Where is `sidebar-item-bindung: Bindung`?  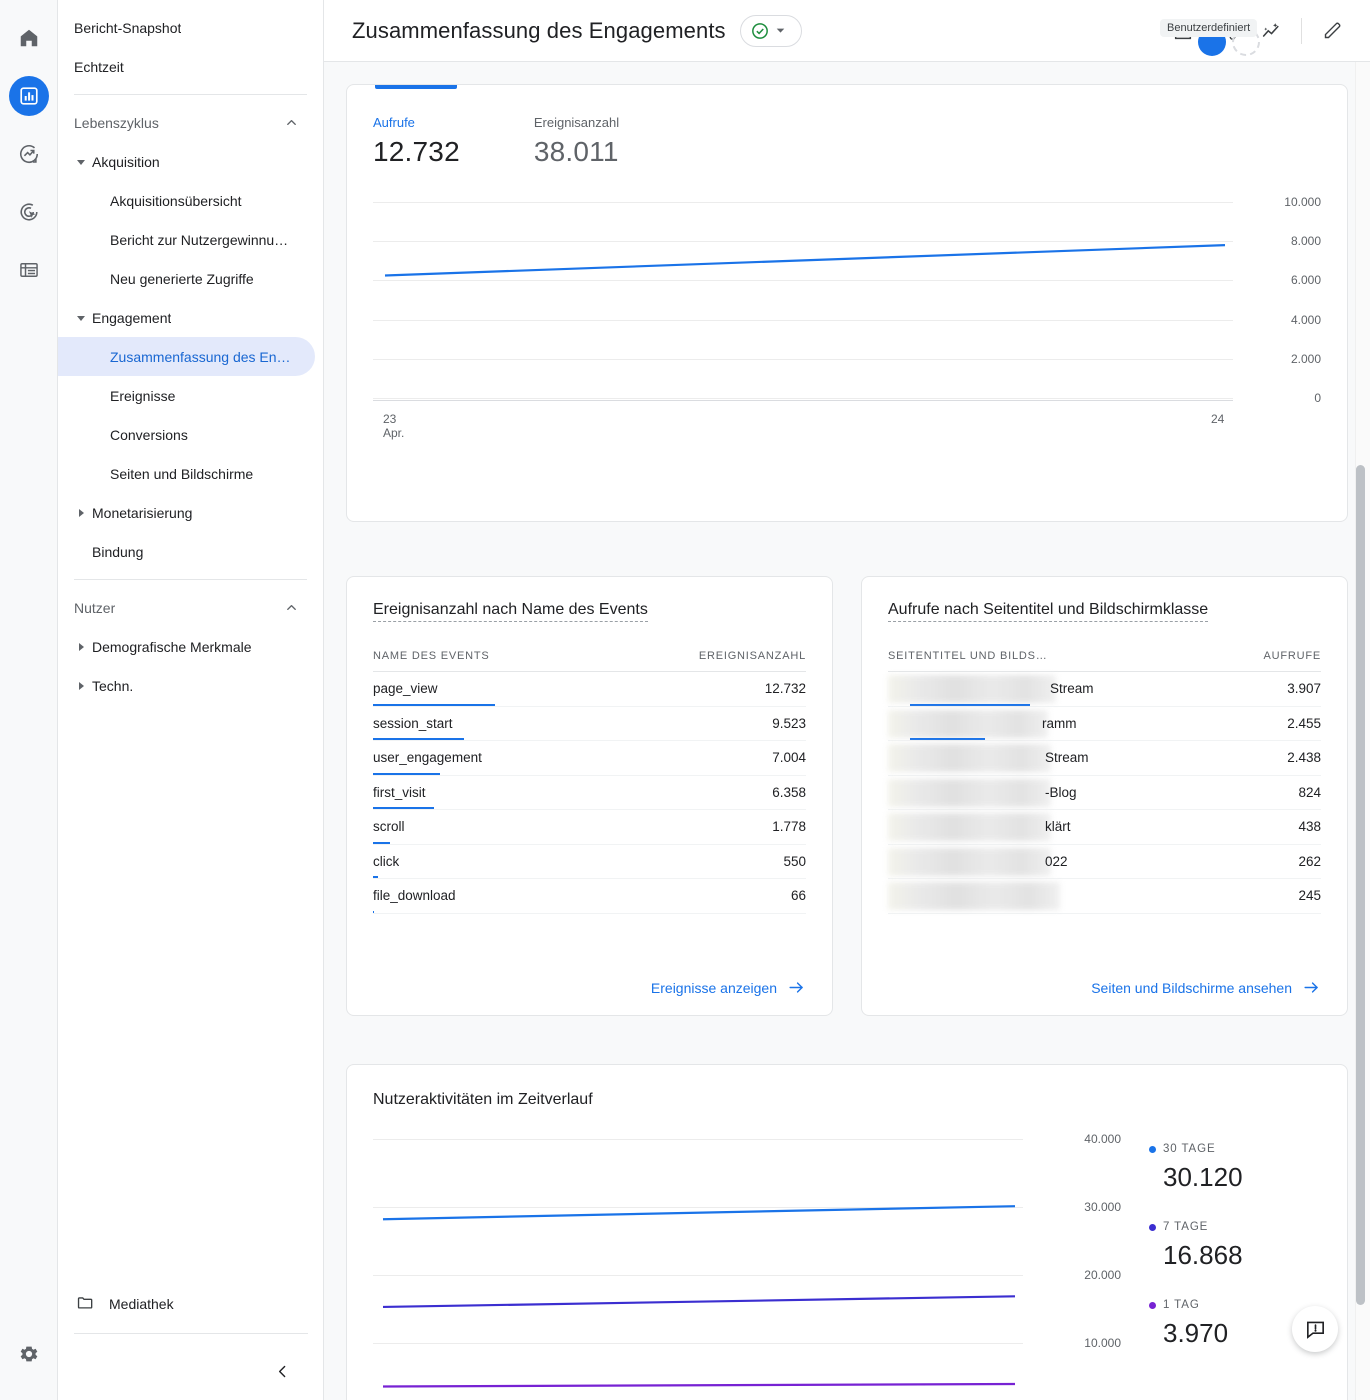
sidebar-item-bindung: Bindung is located at coordinates (186, 551).